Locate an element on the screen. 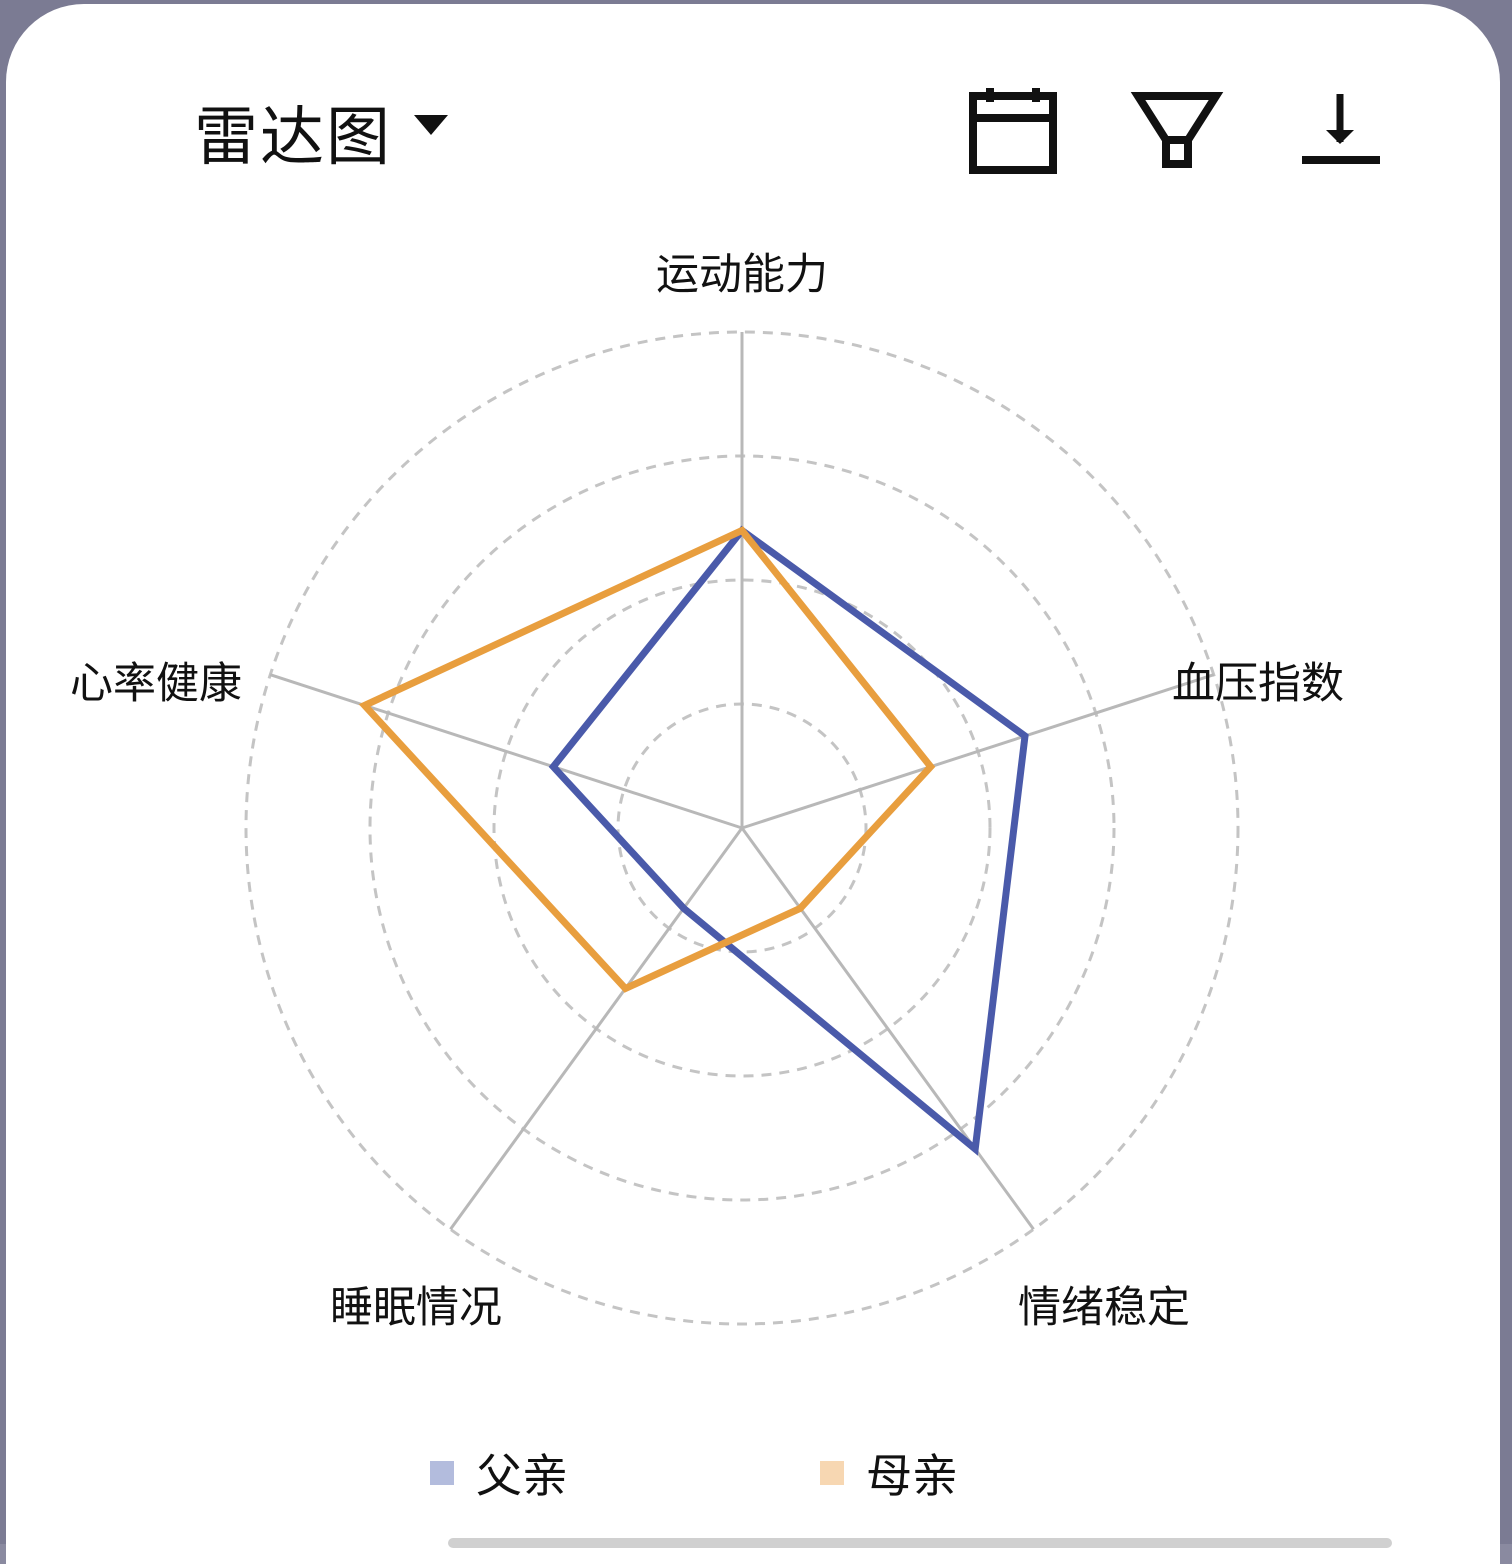 The width and height of the screenshot is (1512, 1564). indicator-label-5: 心率健康 is located at coordinates (156, 684).